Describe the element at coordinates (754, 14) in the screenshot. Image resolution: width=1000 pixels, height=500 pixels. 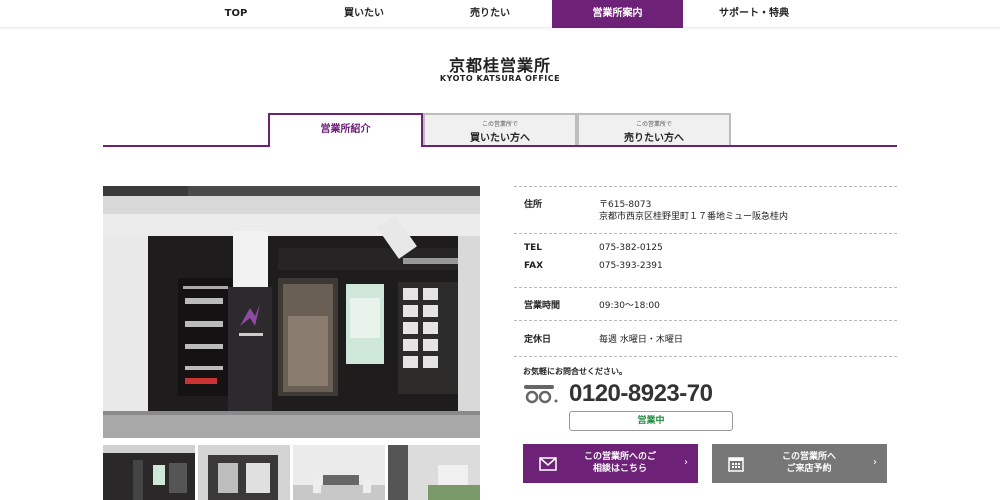
I see `nav-support: サポート・特典` at that location.